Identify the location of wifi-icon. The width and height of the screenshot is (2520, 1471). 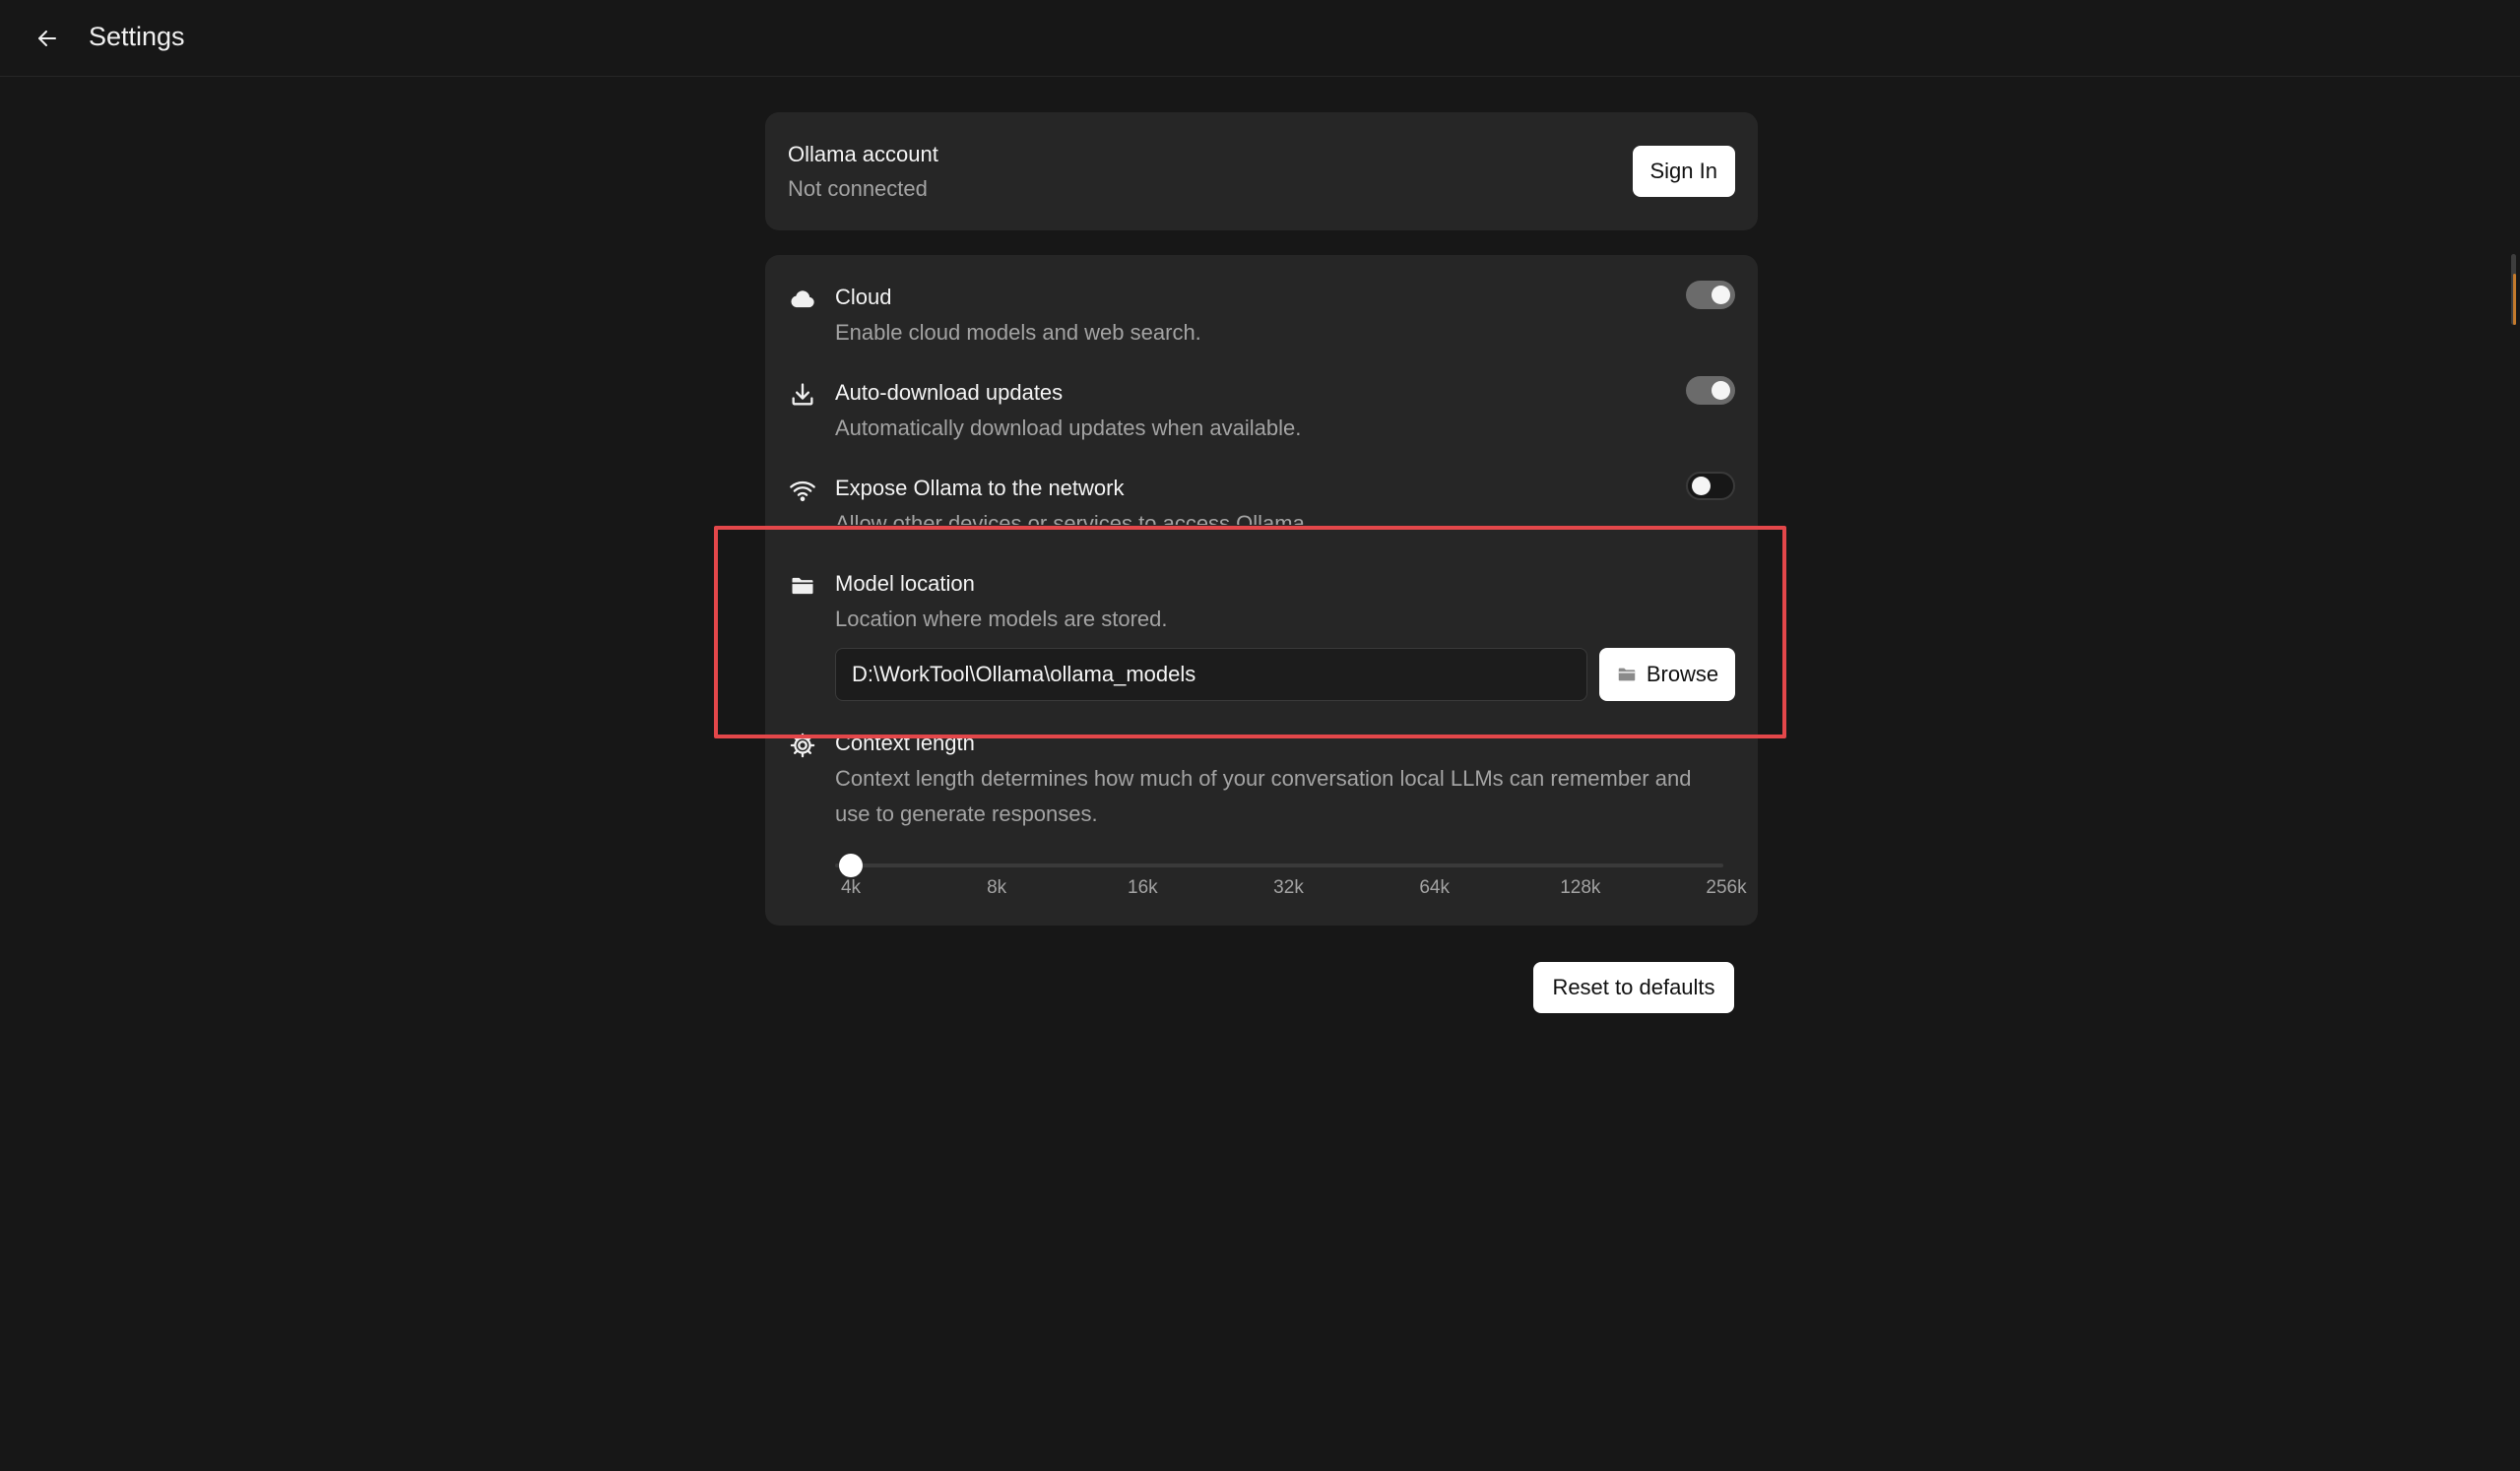
(802, 490).